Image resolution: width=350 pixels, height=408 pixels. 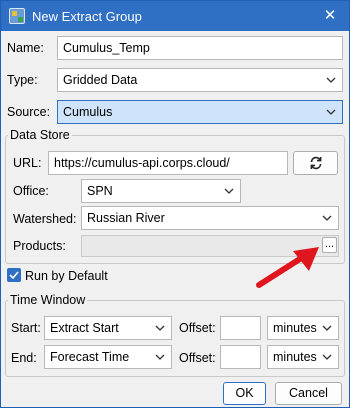 I want to click on end-label: End:, so click(x=24, y=358).